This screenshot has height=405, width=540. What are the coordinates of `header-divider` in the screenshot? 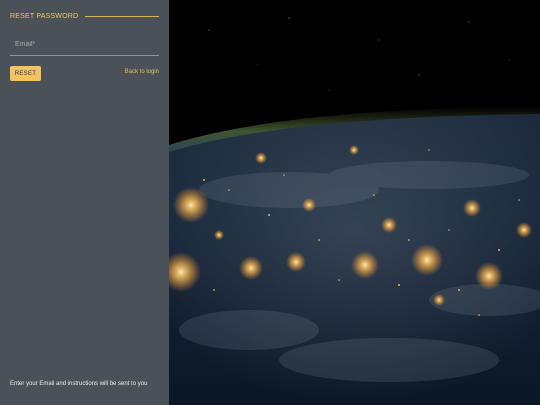 It's located at (122, 16).